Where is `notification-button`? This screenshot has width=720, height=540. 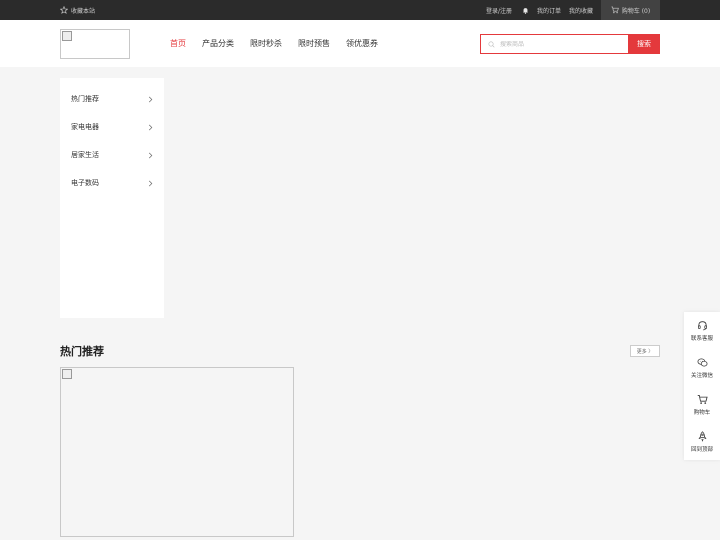 notification-button is located at coordinates (525, 10).